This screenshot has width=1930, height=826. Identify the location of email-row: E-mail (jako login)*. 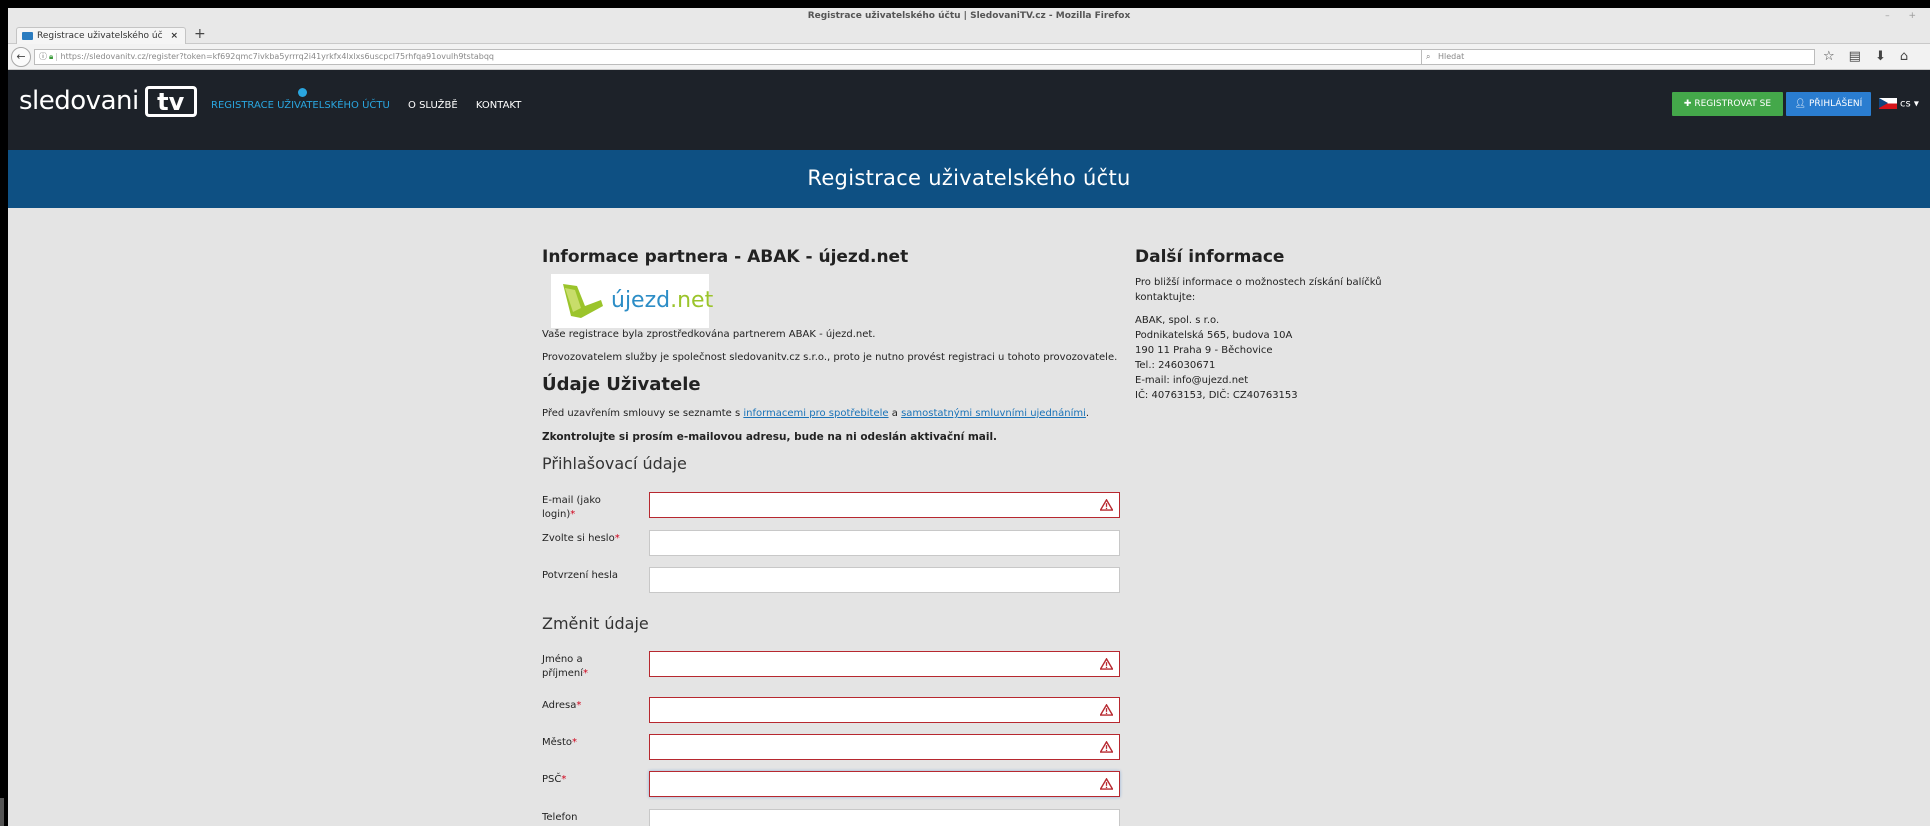
(832, 507).